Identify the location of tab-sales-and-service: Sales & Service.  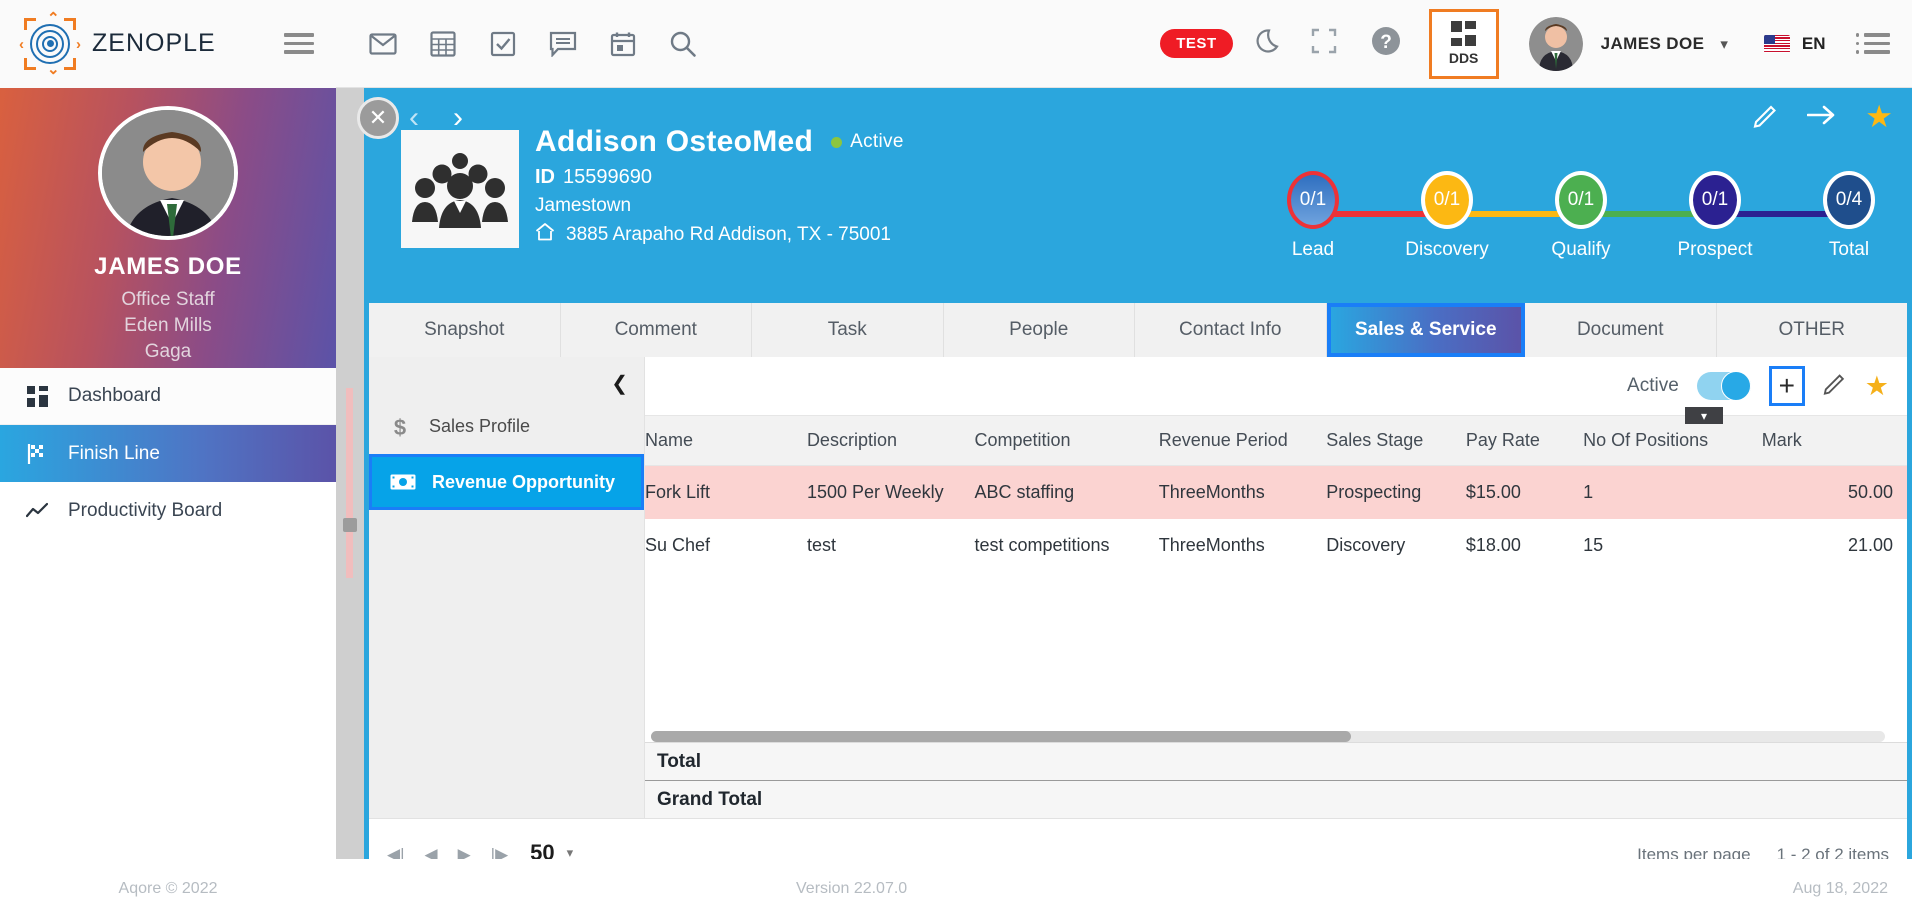
(1425, 330).